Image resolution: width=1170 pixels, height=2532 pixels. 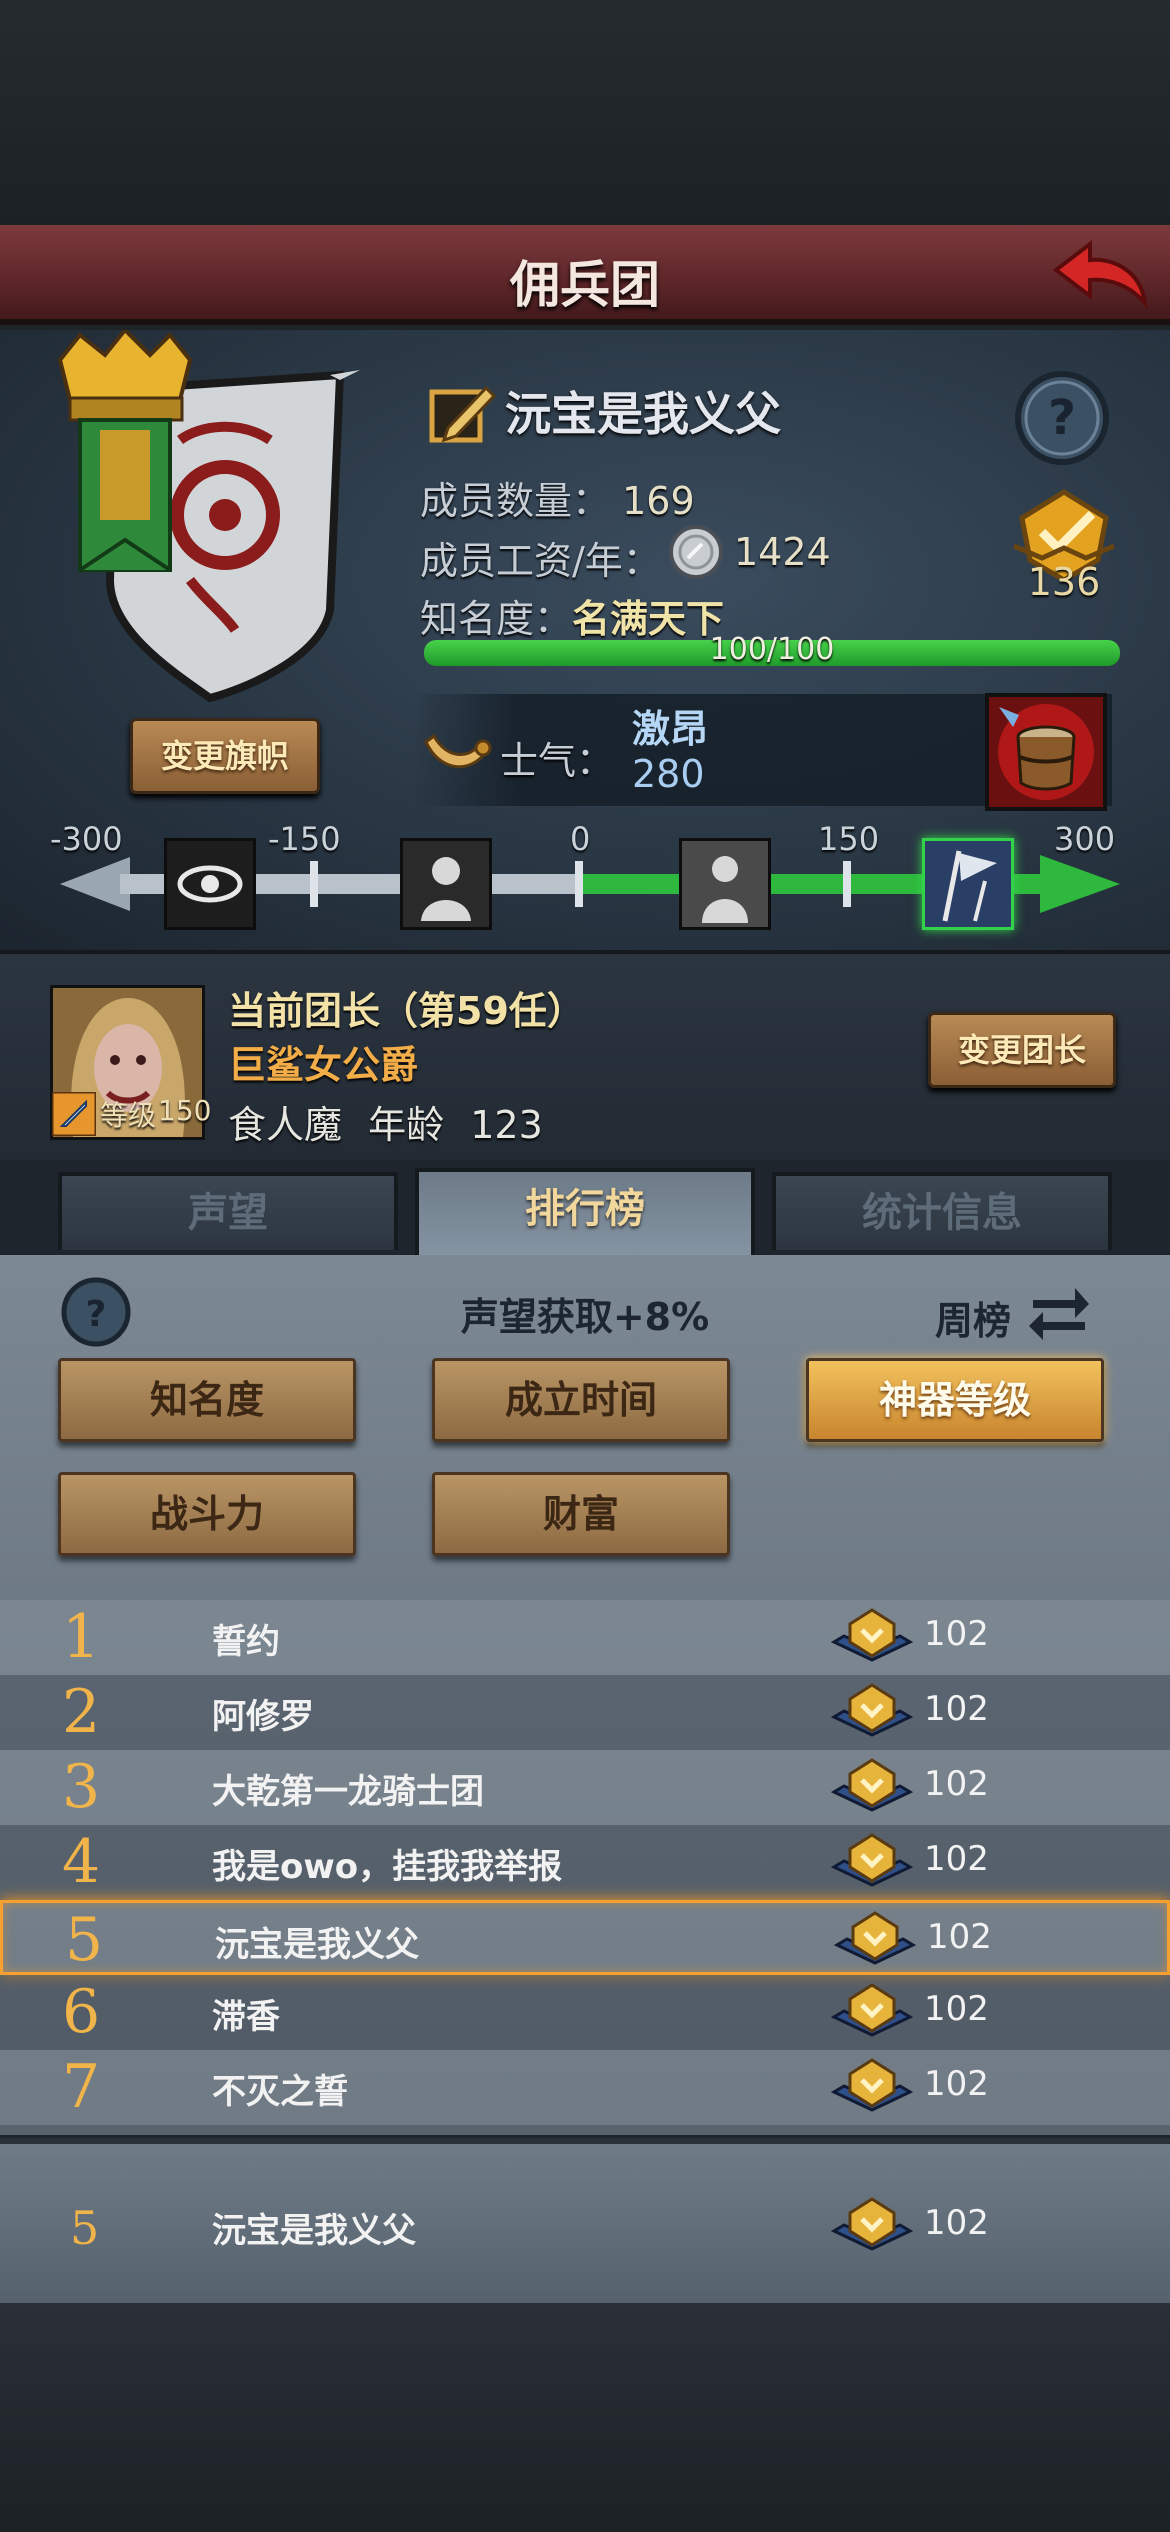 What do you see at coordinates (280, 2092) in the screenshot?
I see `guild-name-cell: 不灭之誓` at bounding box center [280, 2092].